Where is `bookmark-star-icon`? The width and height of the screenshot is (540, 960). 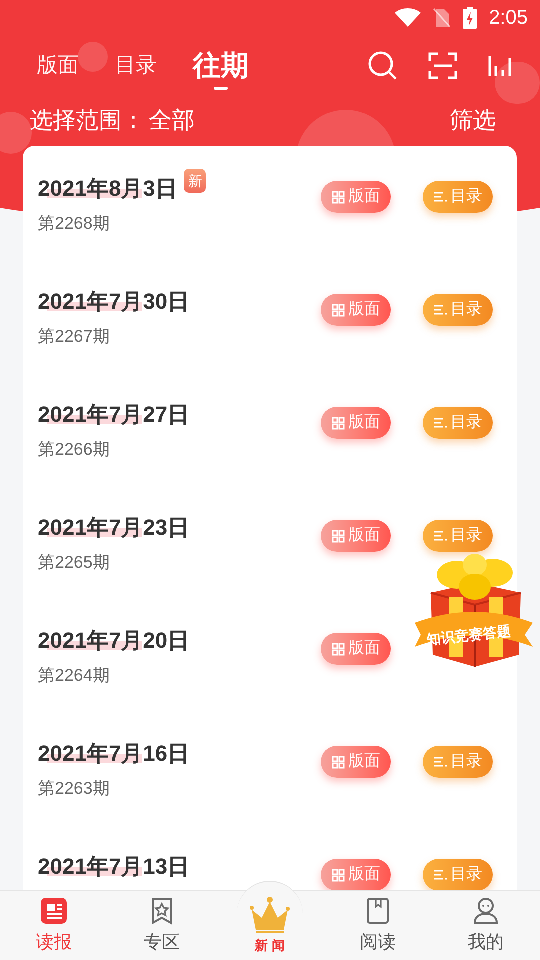 bookmark-star-icon is located at coordinates (162, 910).